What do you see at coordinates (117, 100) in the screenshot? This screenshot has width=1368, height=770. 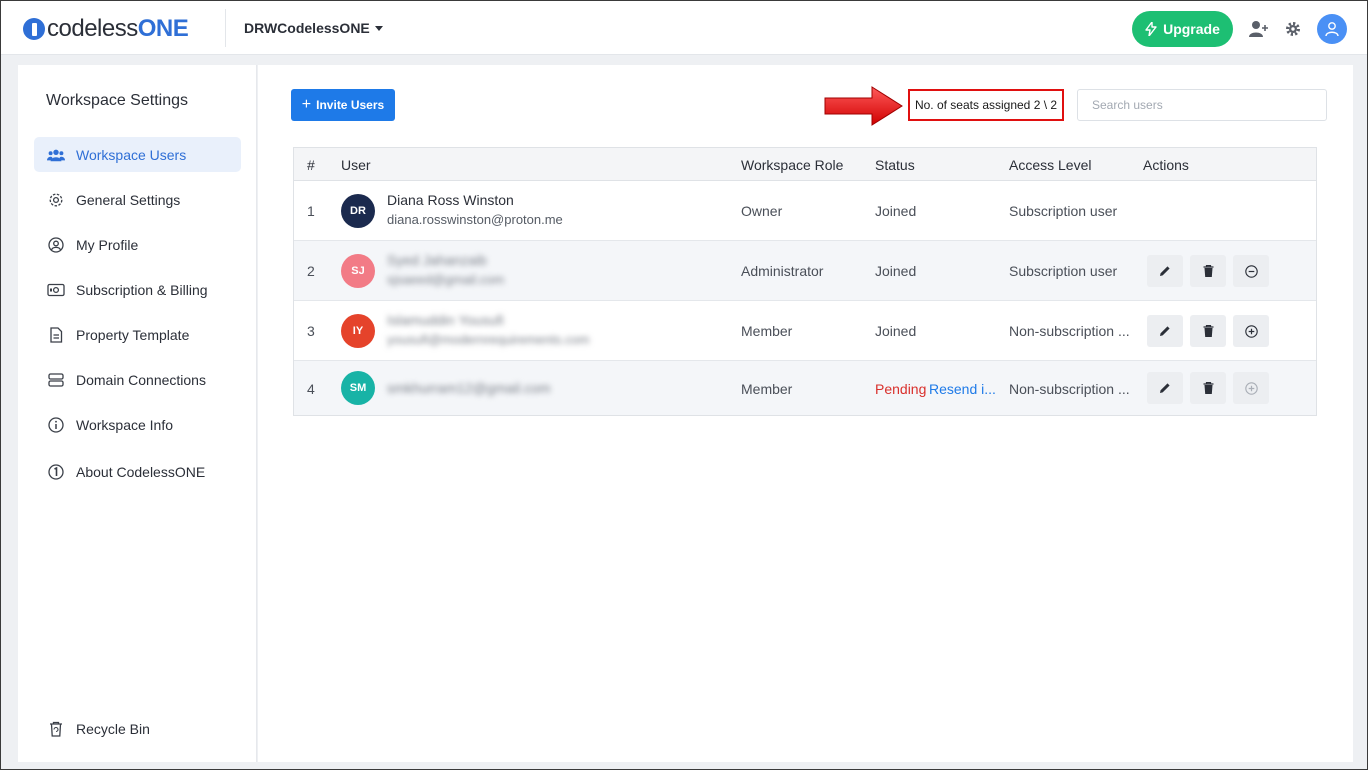 I see `sidebar-title: Workspace Settings` at bounding box center [117, 100].